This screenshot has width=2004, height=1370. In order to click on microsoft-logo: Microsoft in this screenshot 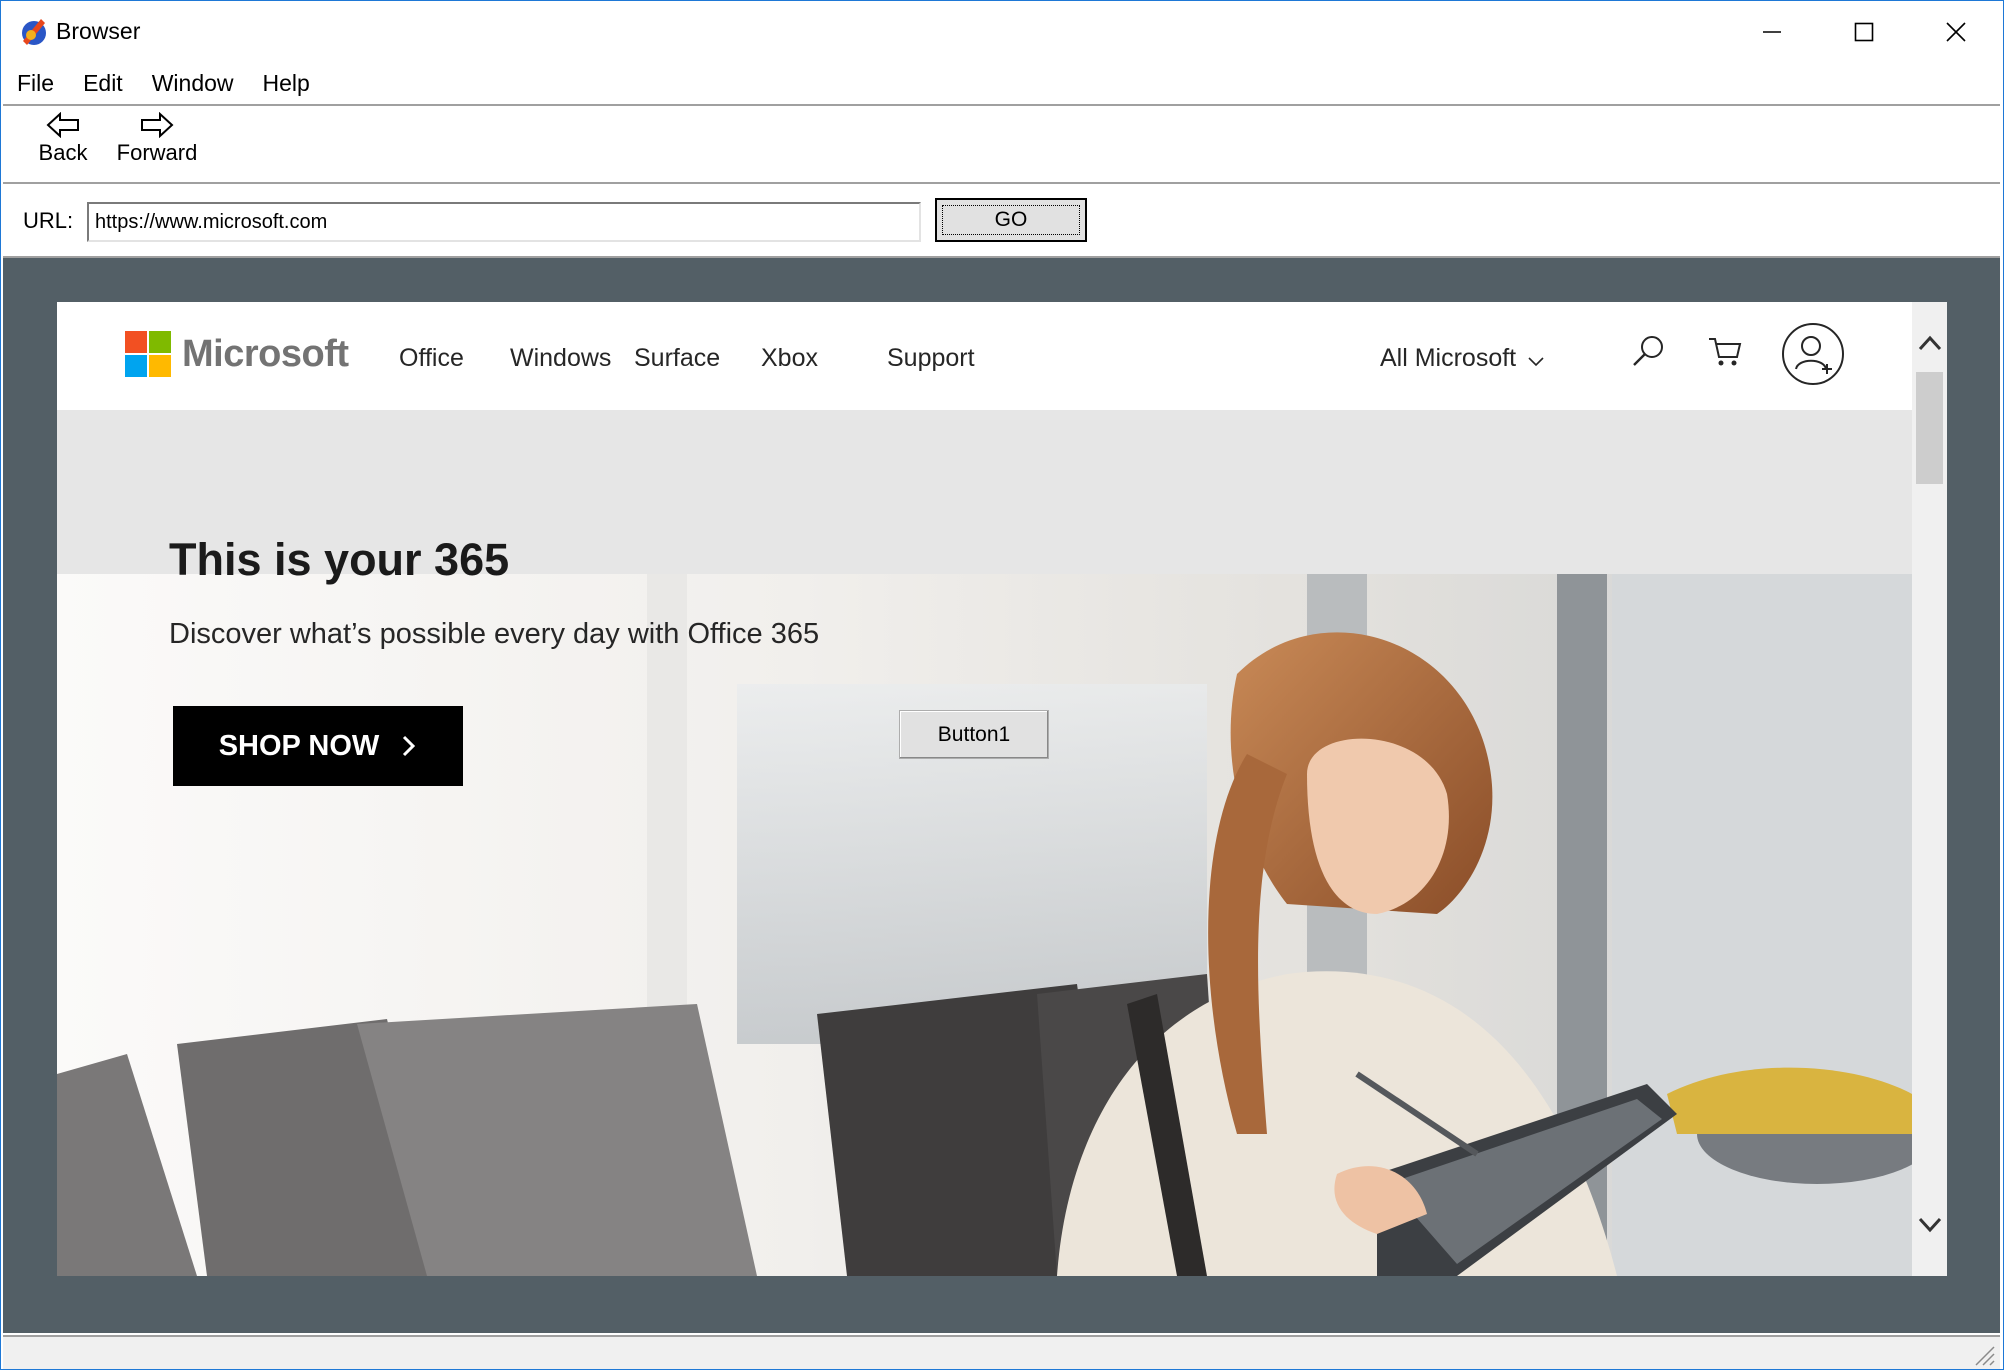, I will do `click(237, 354)`.